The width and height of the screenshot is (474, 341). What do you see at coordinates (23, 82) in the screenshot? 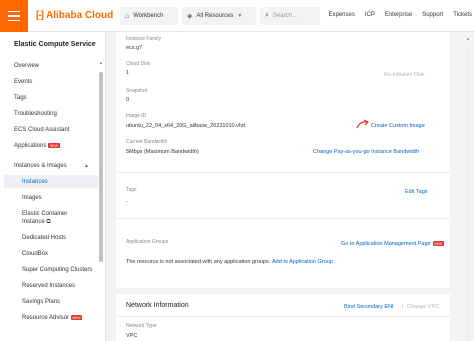
I see `sidebar-item-events: Events` at bounding box center [23, 82].